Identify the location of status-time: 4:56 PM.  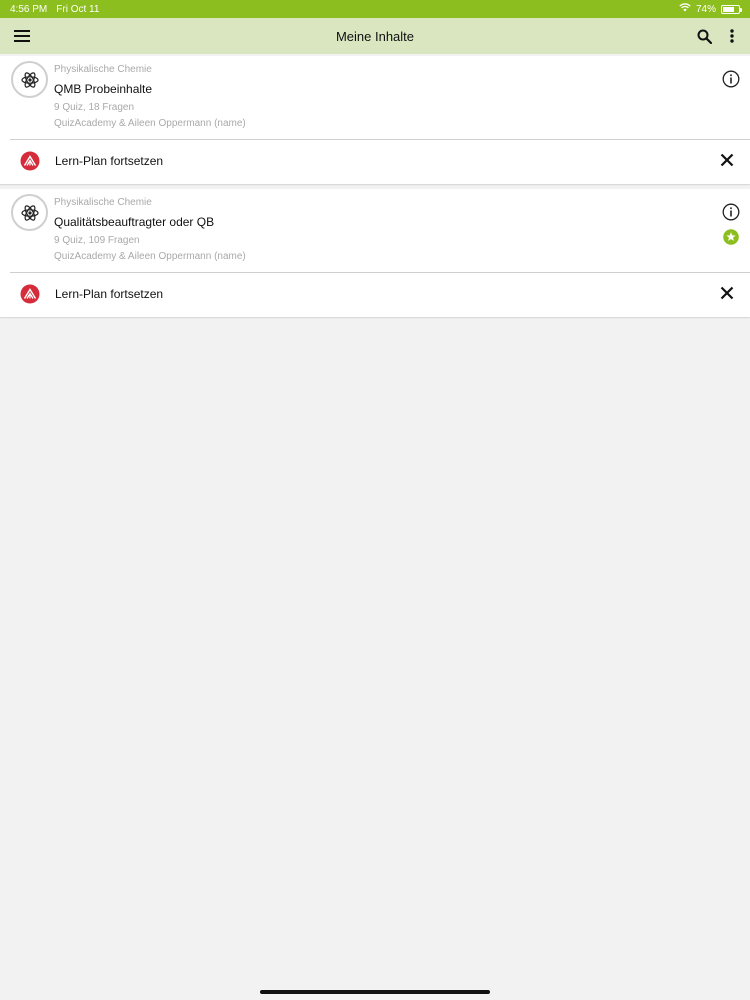
(29, 9).